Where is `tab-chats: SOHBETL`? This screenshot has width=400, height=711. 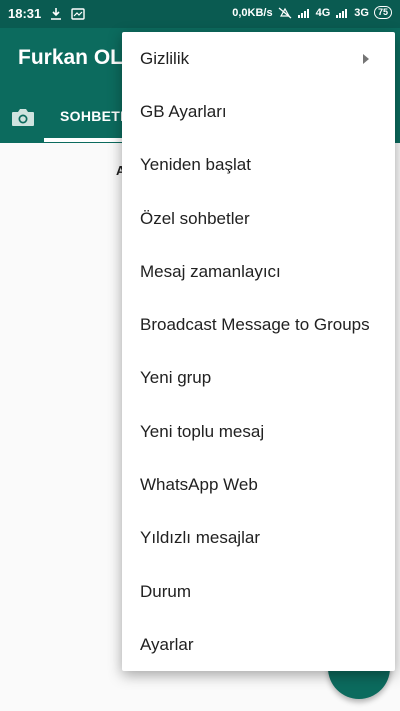 tab-chats: SOHBETL is located at coordinates (94, 116).